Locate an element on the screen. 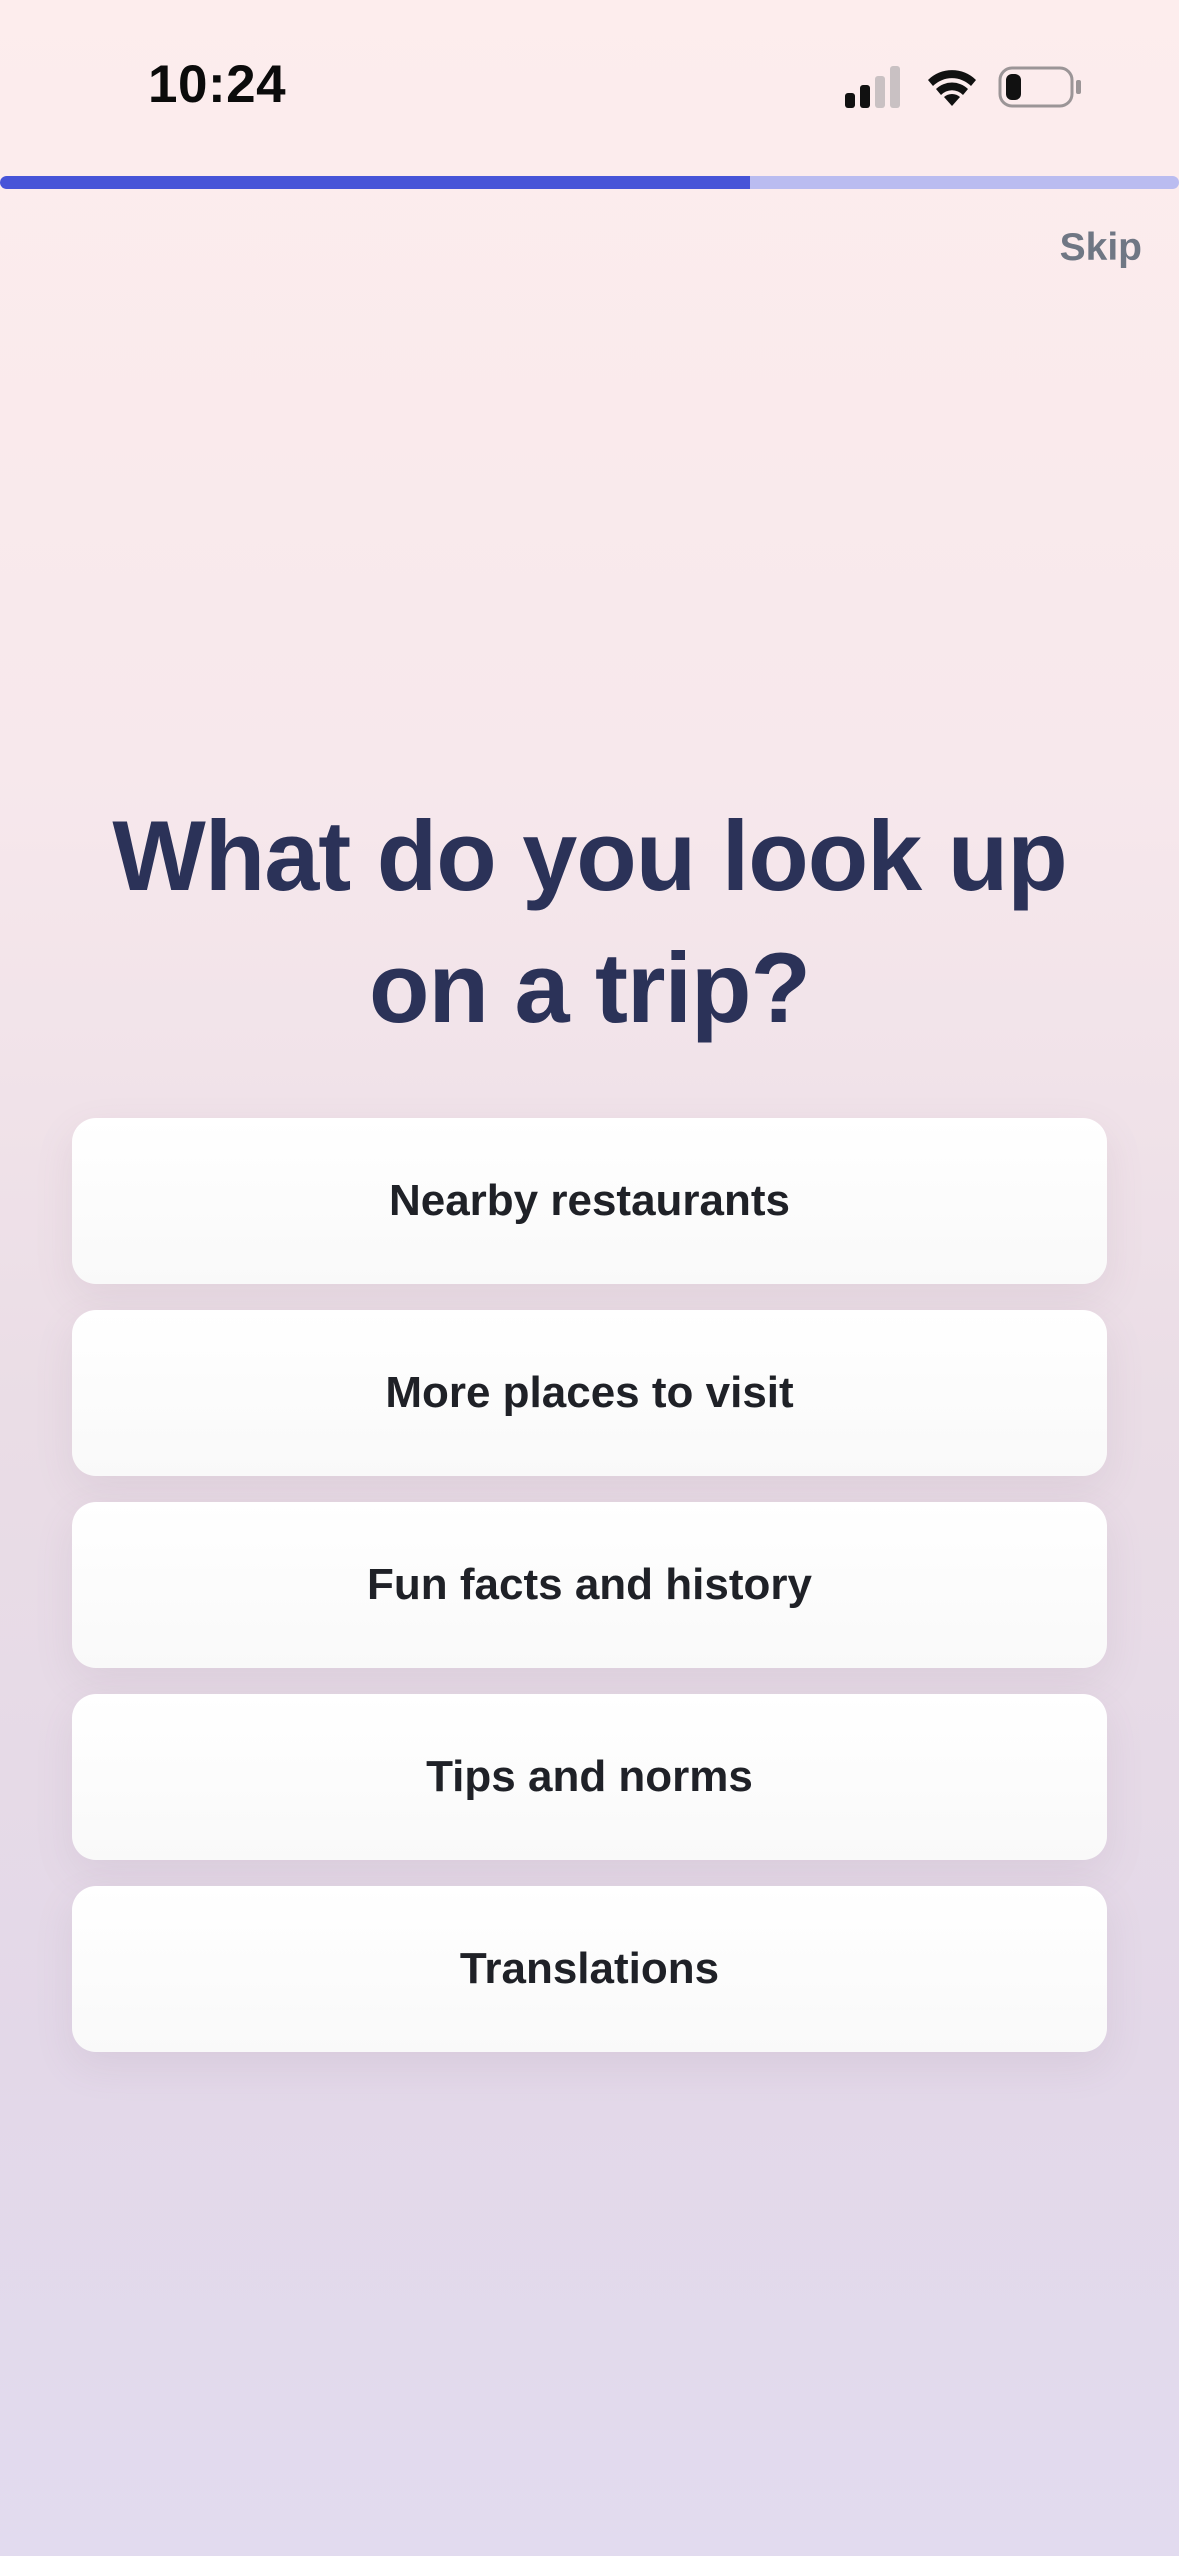 Image resolution: width=1179 pixels, height=2556 pixels. skip-button: Skip is located at coordinates (1101, 248).